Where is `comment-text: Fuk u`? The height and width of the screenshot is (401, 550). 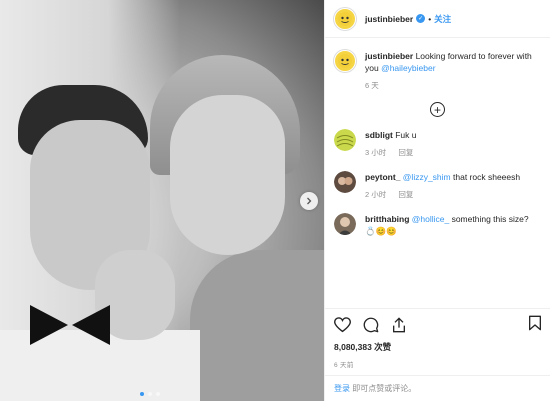
comment-text: Fuk u is located at coordinates (406, 135).